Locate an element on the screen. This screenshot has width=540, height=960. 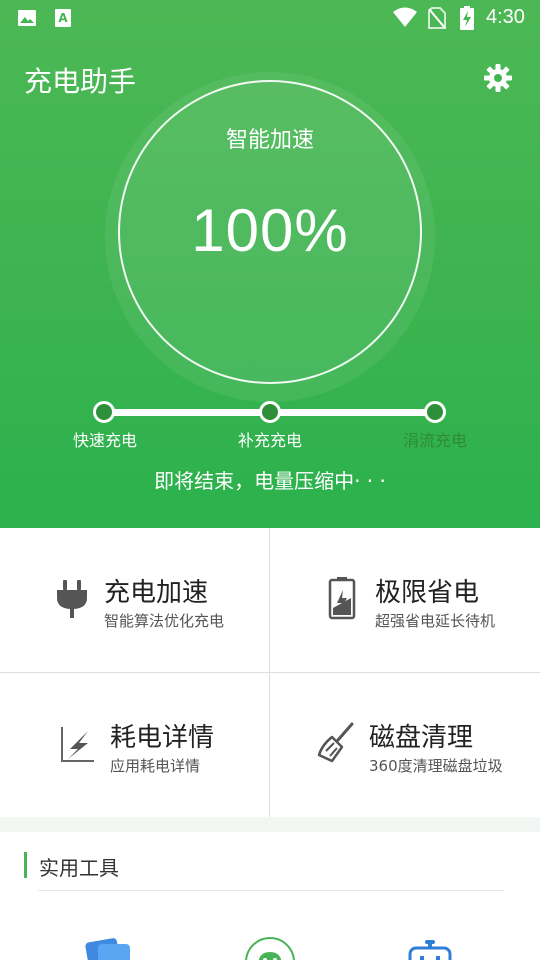
tools-section: 实用工具 is located at coordinates (270, 896).